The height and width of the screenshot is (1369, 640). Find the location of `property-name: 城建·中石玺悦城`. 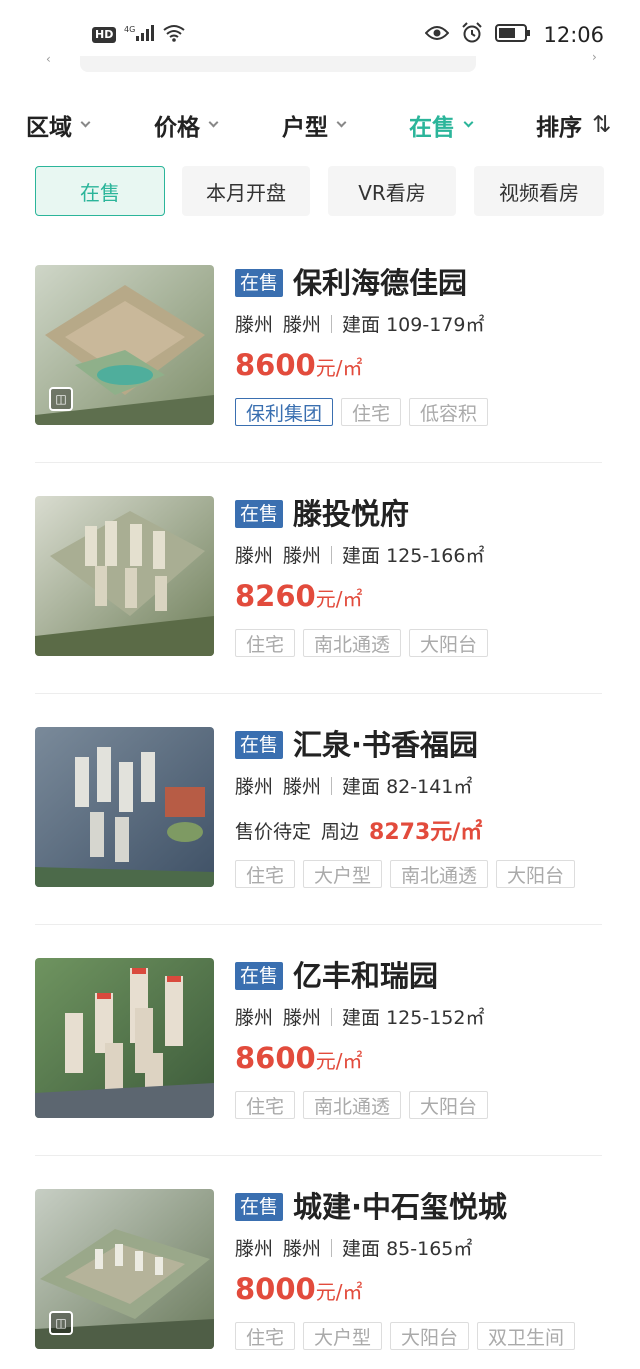

property-name: 城建·中石玺悦城 is located at coordinates (400, 1207).